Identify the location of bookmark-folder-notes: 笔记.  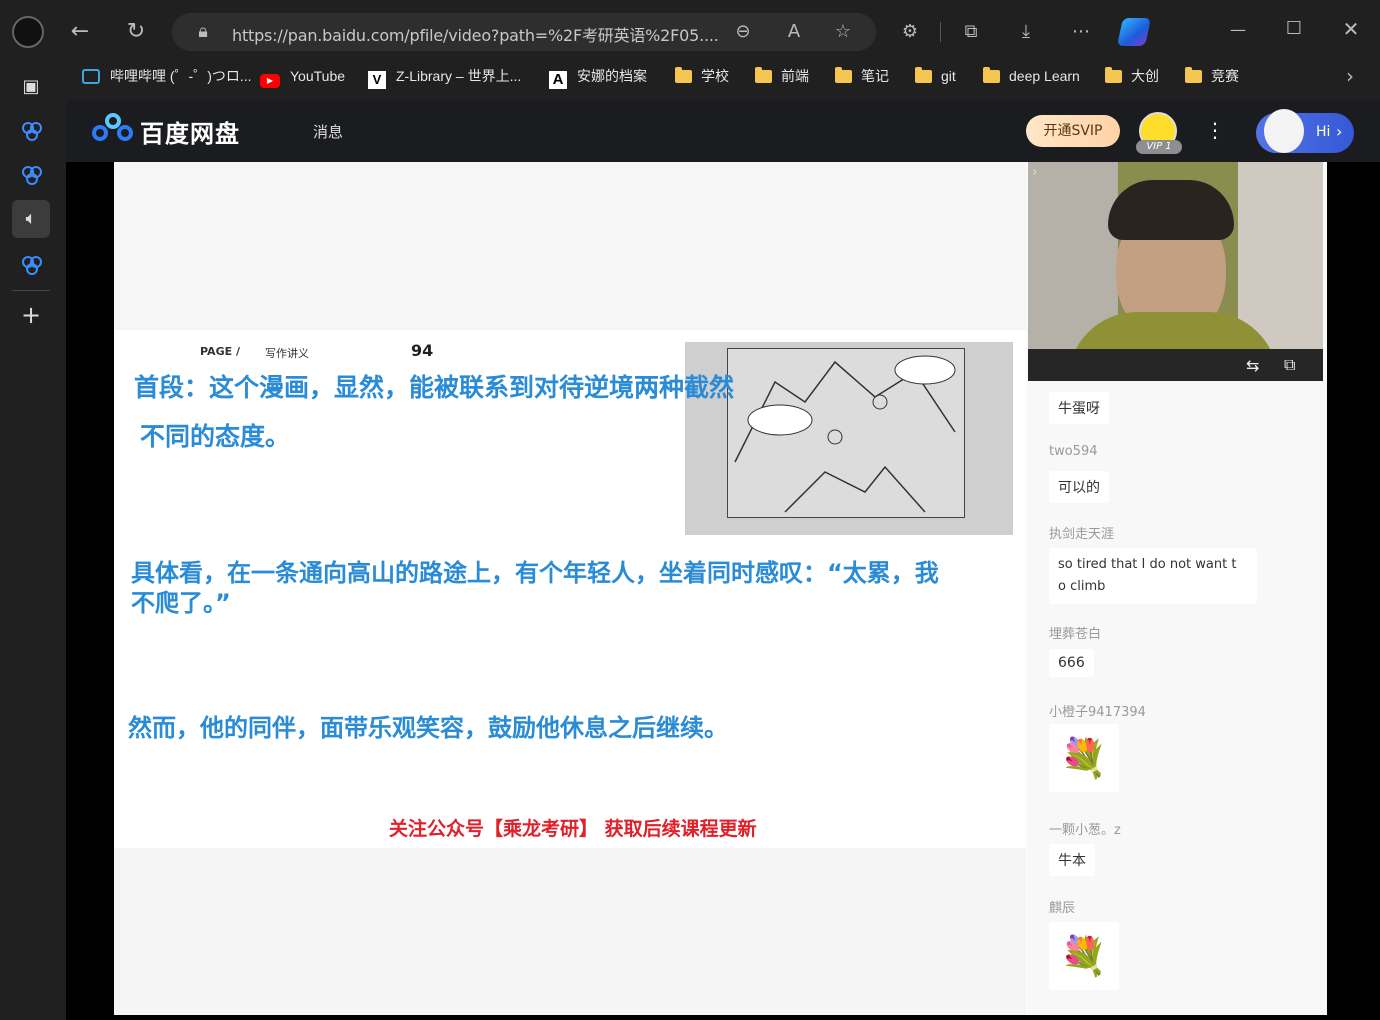
(862, 76).